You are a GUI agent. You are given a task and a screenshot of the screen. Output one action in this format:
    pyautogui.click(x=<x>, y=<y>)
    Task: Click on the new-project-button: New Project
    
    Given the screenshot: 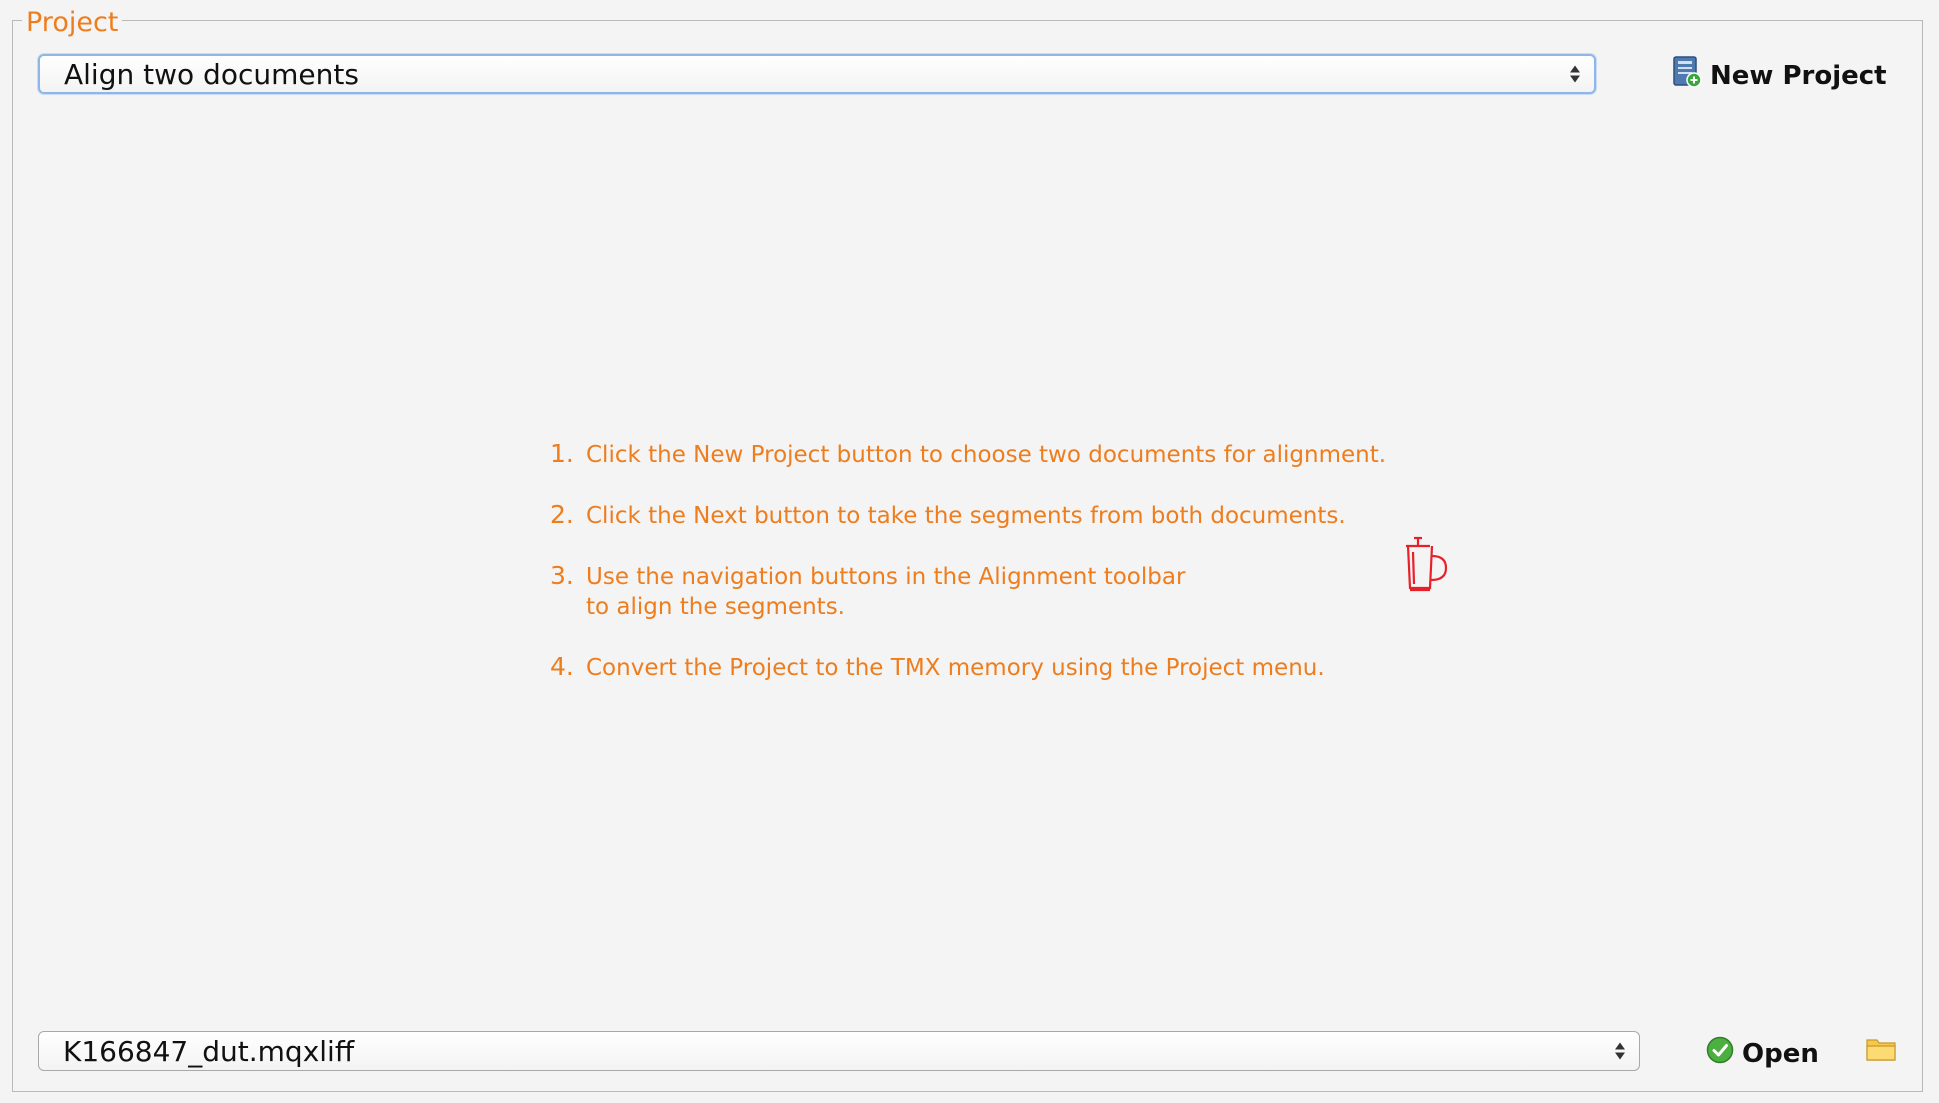 What is the action you would take?
    pyautogui.click(x=1779, y=75)
    